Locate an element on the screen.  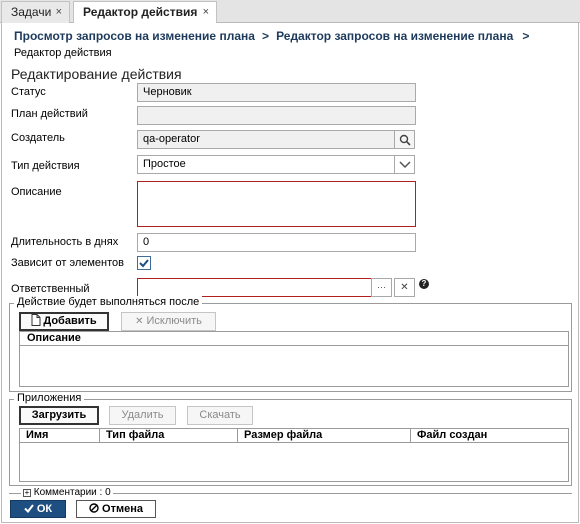
help-icon: ? is located at coordinates (424, 284).